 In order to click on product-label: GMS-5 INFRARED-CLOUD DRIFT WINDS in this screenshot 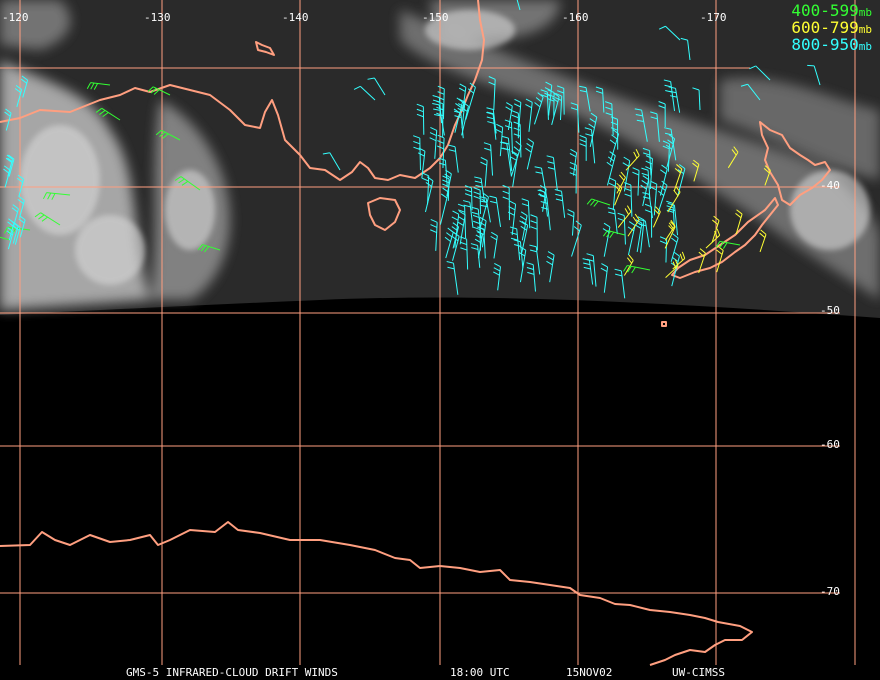, I will do `click(232, 672)`.